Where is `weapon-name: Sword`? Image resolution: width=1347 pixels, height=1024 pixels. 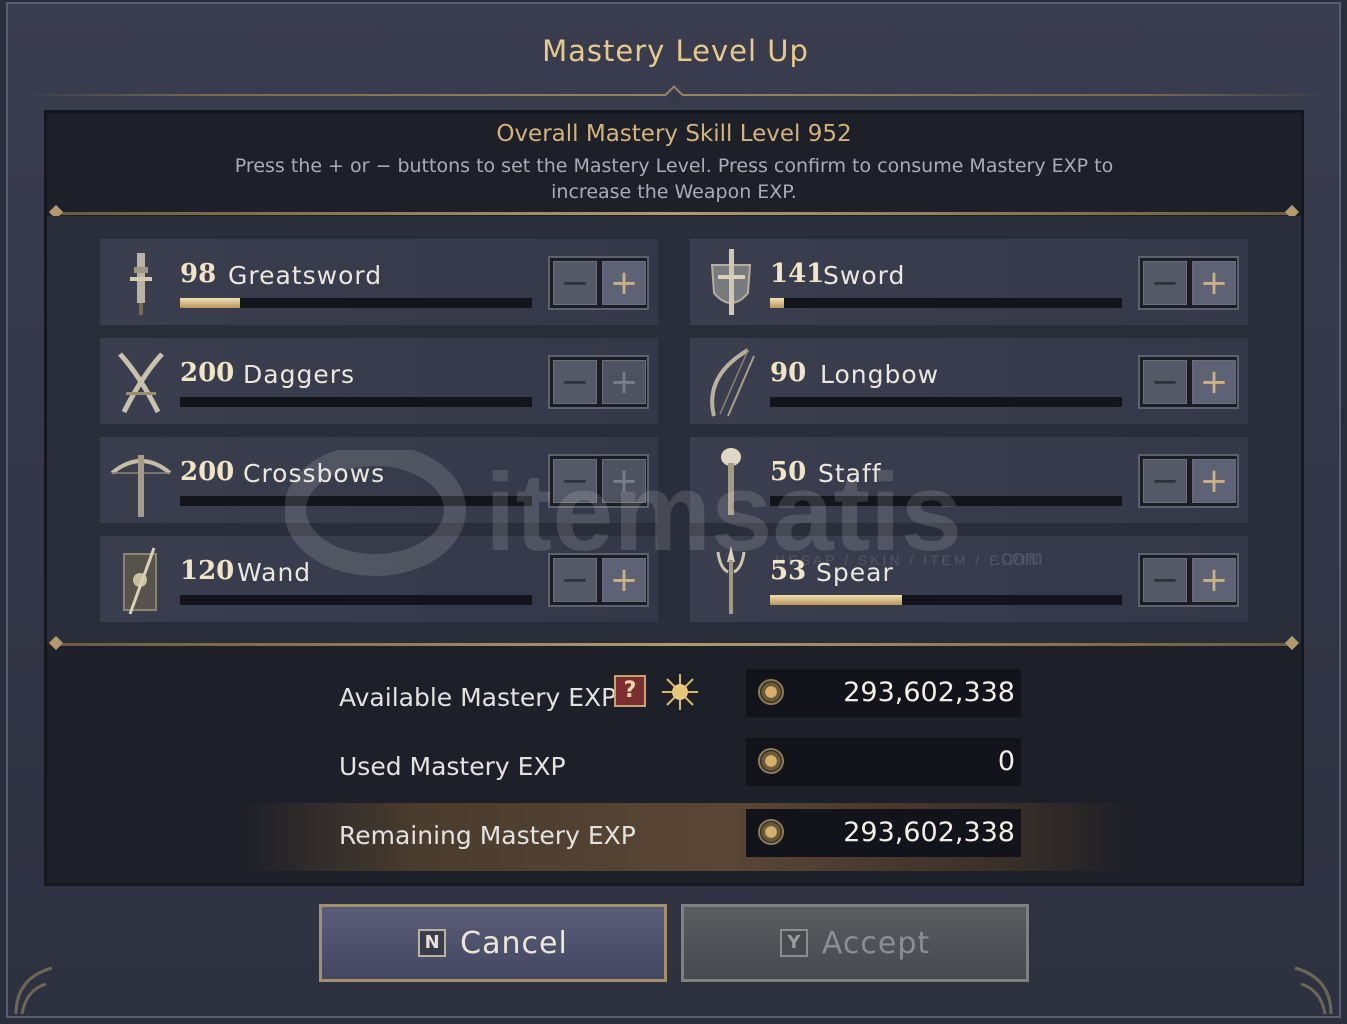 weapon-name: Sword is located at coordinates (864, 275).